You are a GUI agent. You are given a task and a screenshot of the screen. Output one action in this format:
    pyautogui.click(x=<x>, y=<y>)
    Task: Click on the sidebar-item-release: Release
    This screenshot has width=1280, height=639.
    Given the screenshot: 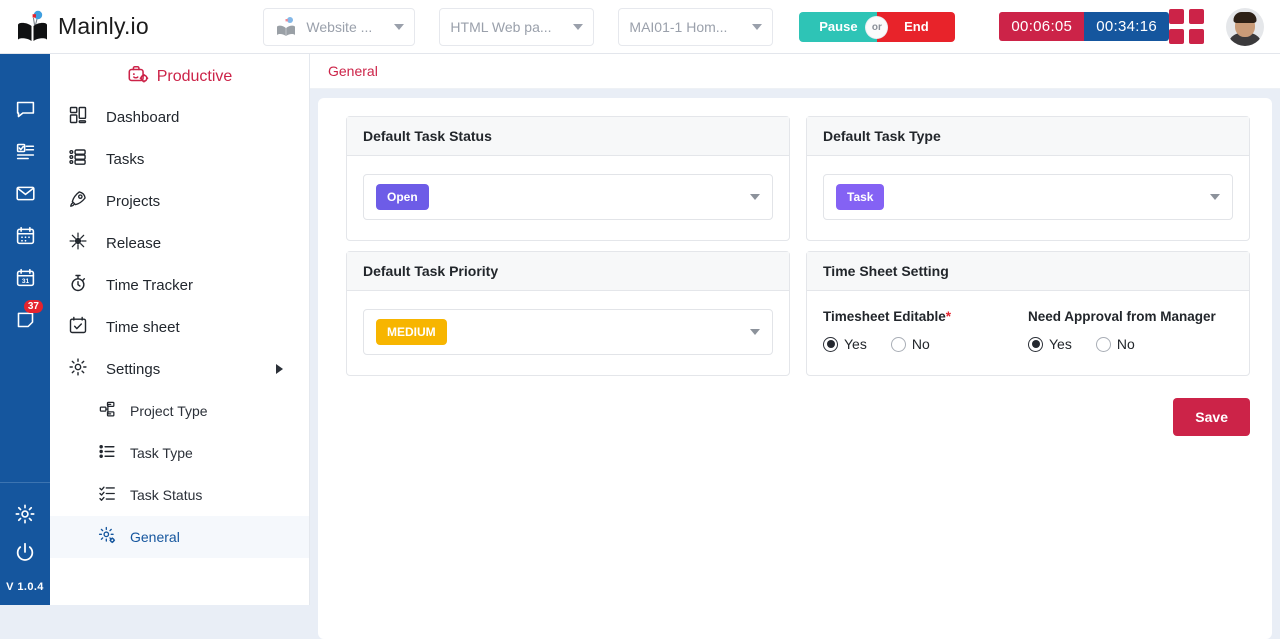 What is the action you would take?
    pyautogui.click(x=179, y=243)
    